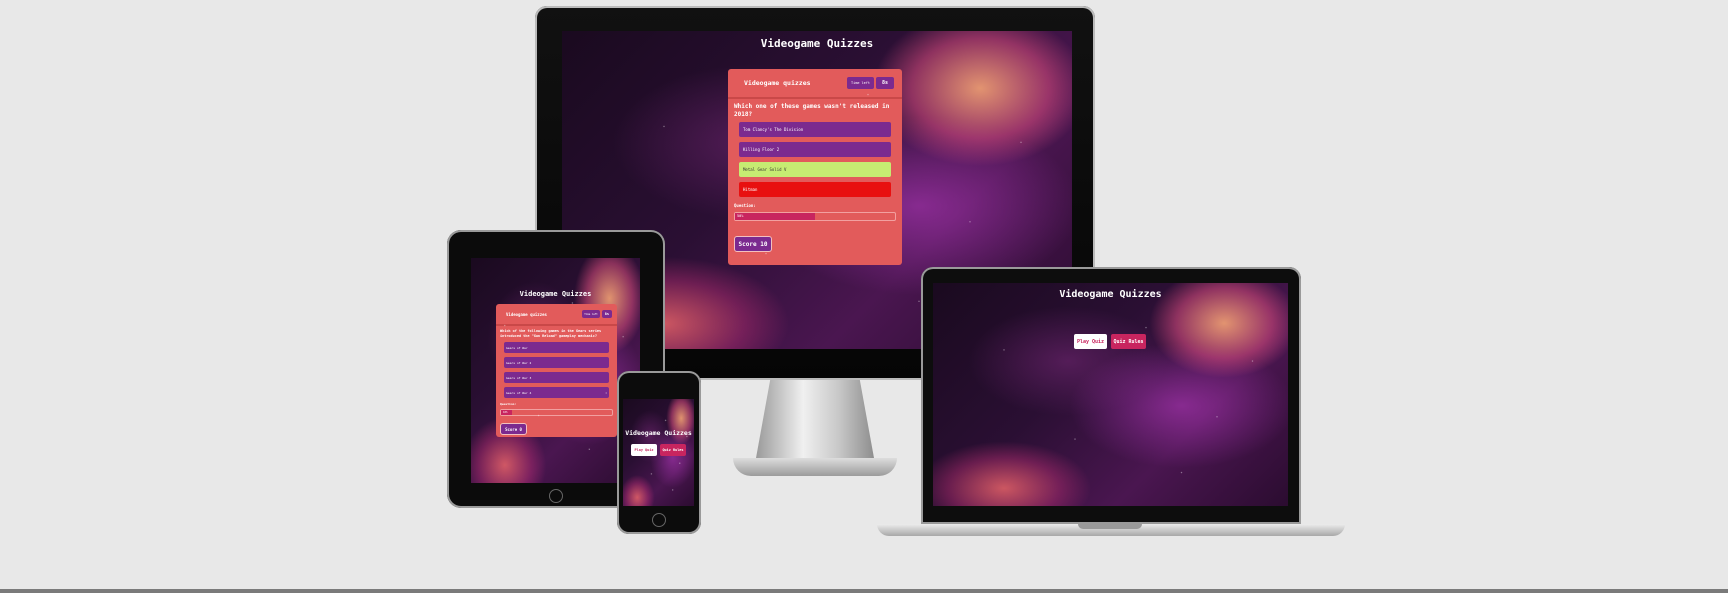  I want to click on phone-screen: Videogame Quizzes Play Quiz Quiz Rules, so click(658, 452).